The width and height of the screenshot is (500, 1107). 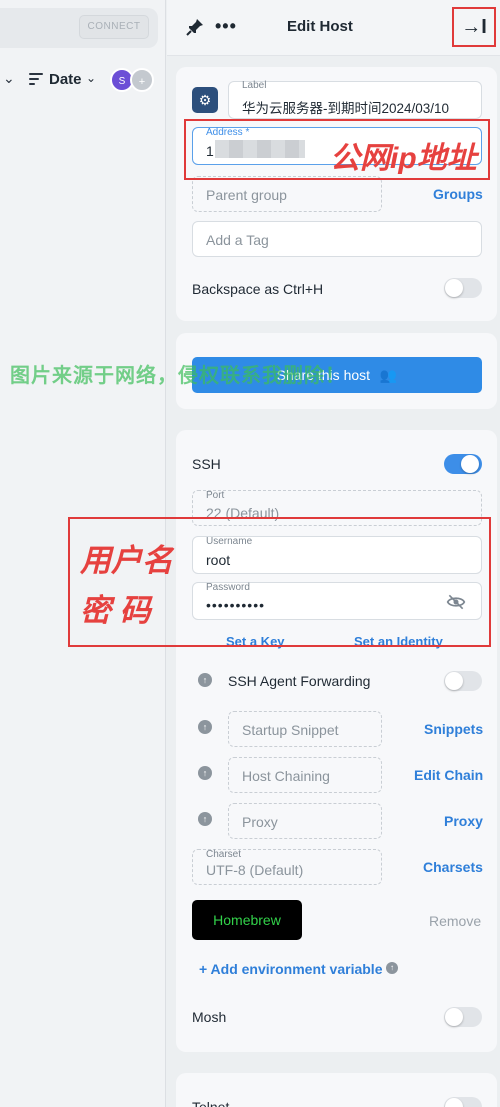 I want to click on groups-link: Groups, so click(x=458, y=194).